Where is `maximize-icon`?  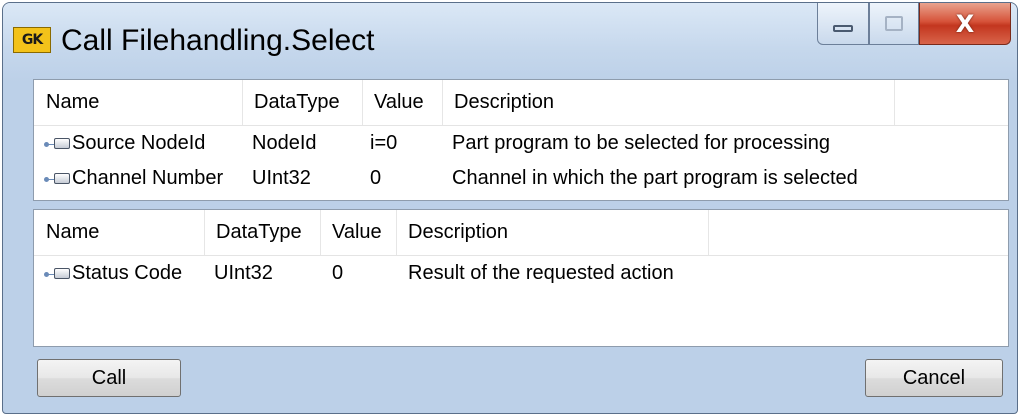 maximize-icon is located at coordinates (894, 23).